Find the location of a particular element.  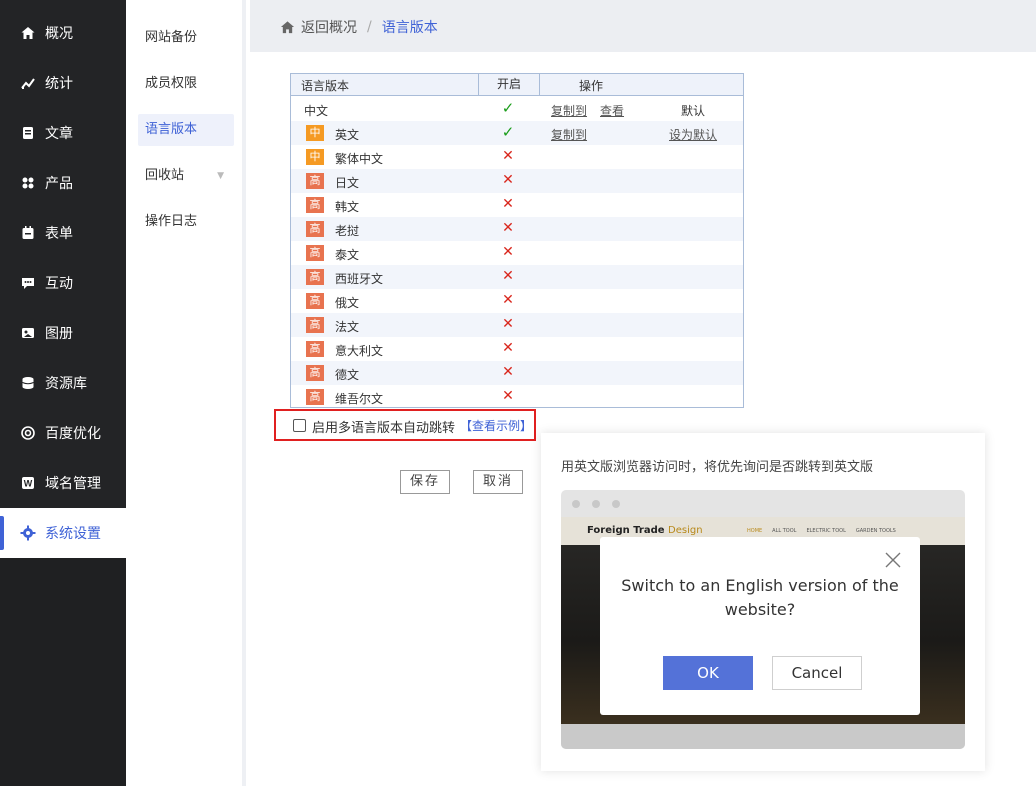

nav-item-2: 文章 is located at coordinates (63, 133).